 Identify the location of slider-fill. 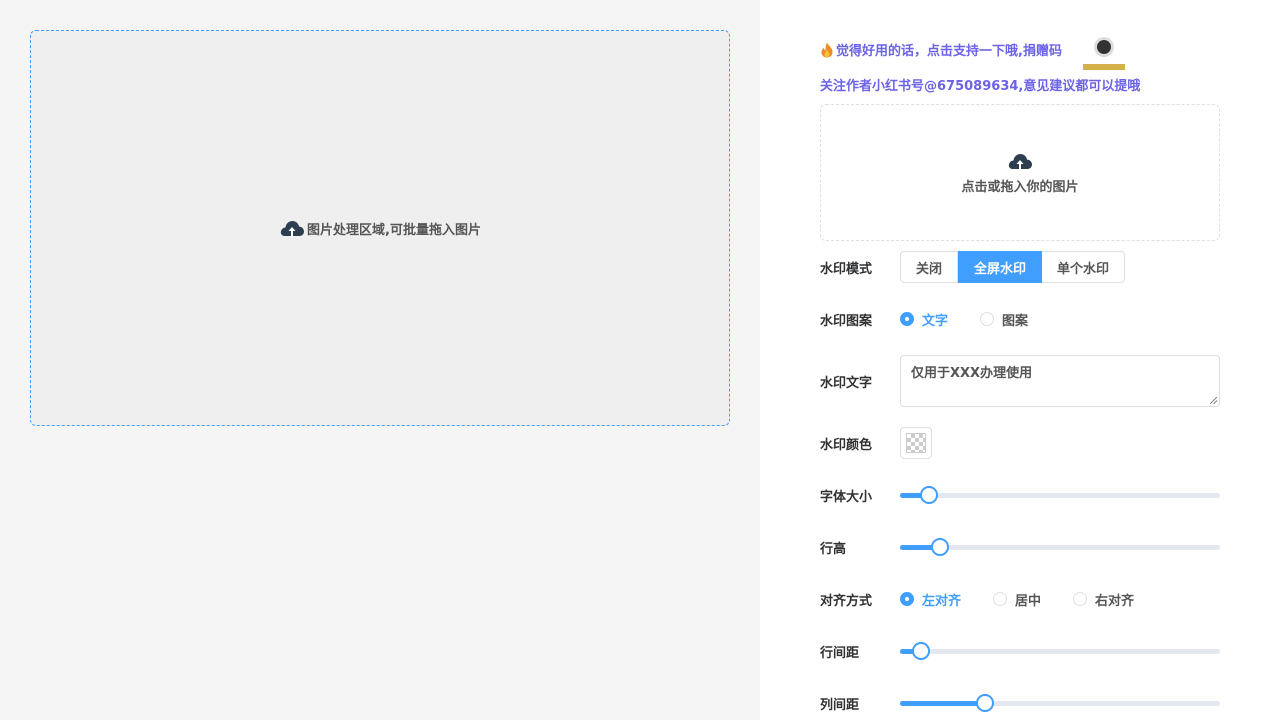
(942, 703).